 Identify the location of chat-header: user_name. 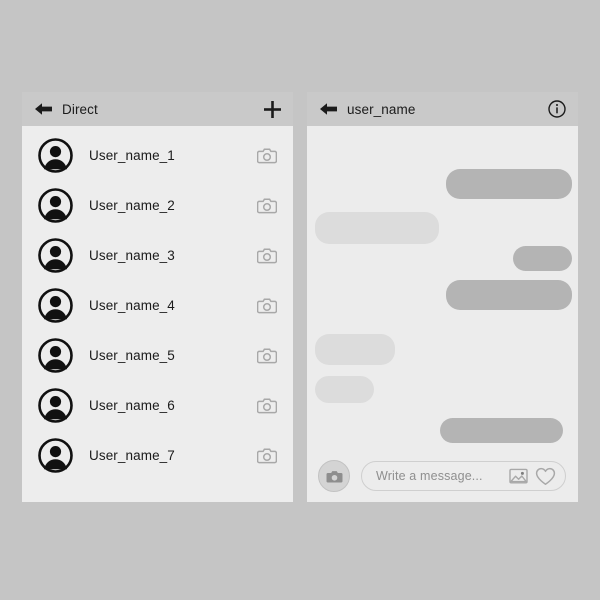
(442, 109).